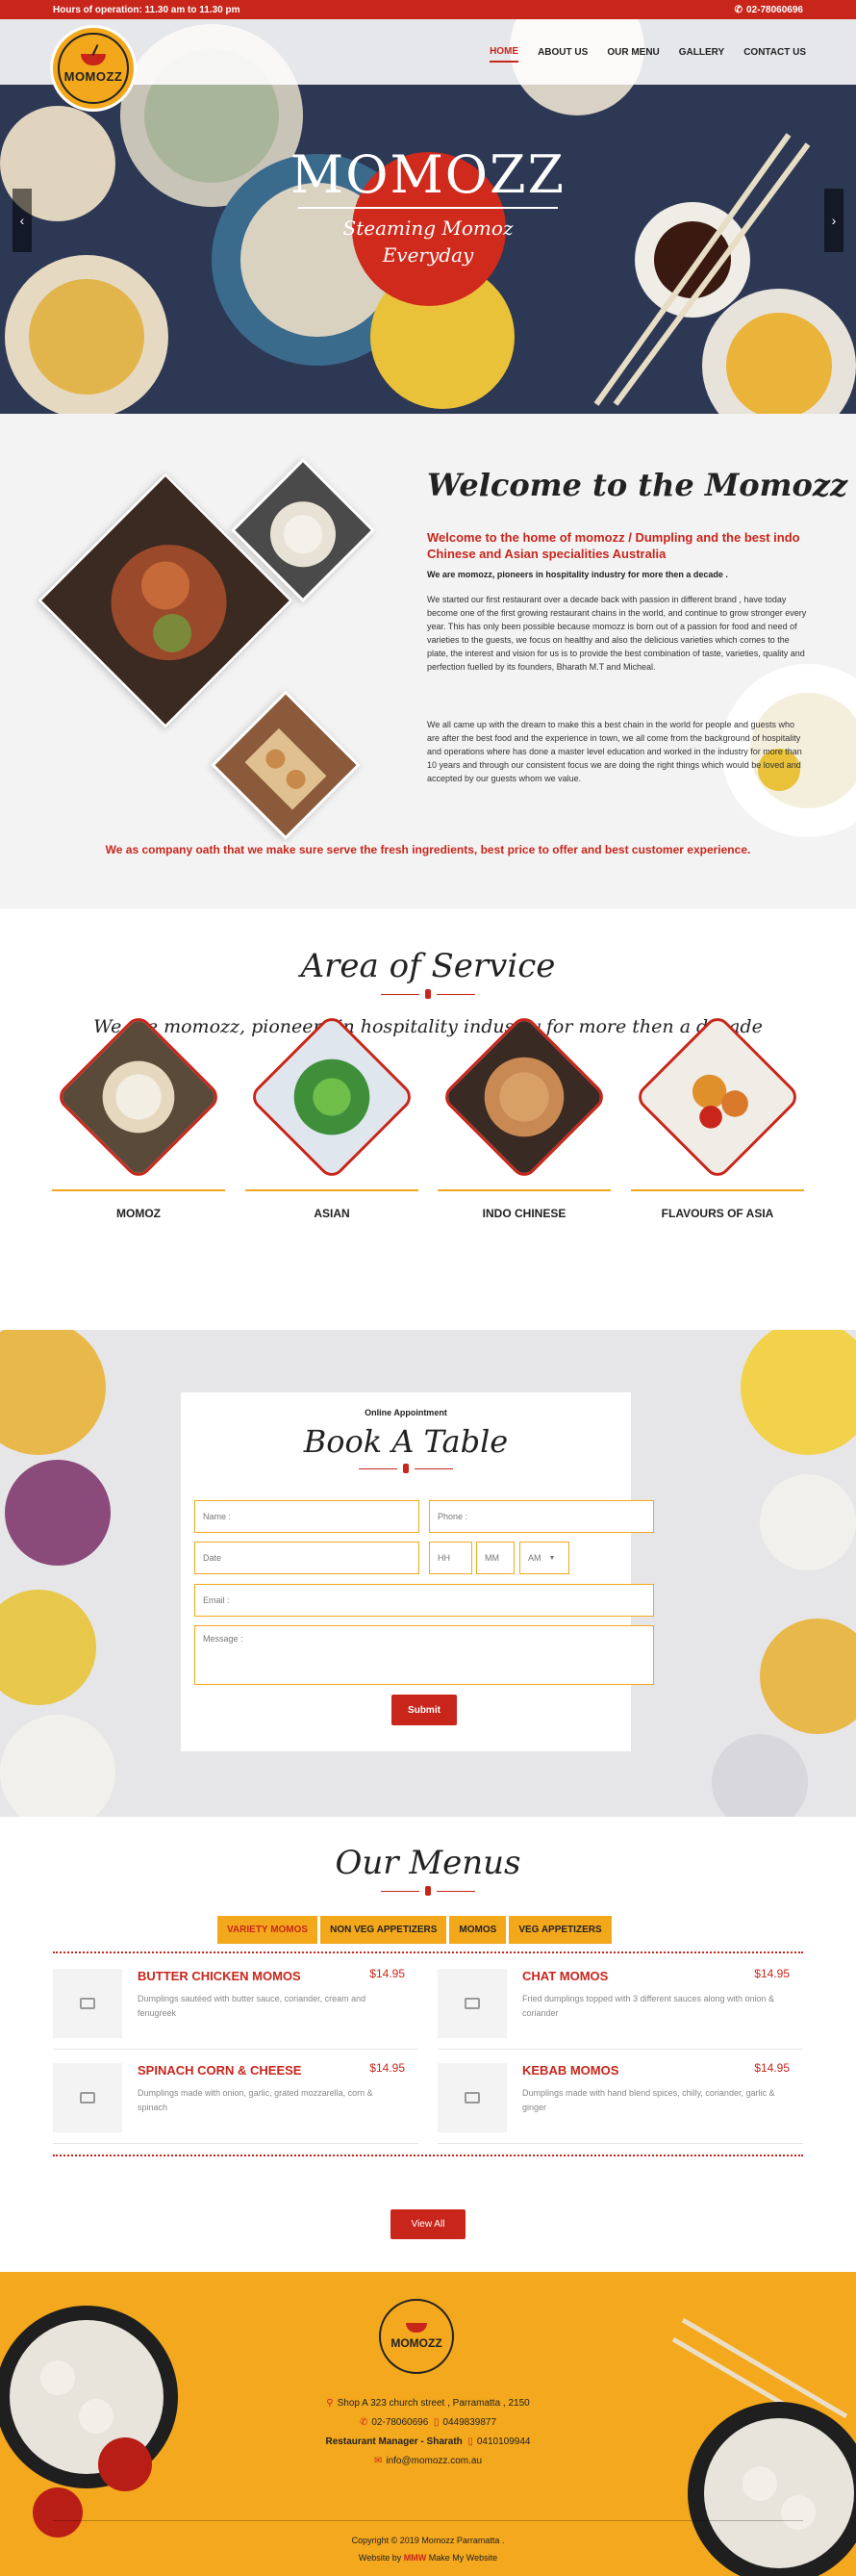 The width and height of the screenshot is (856, 2576). I want to click on hero-title: MOMOZZ, so click(428, 174).